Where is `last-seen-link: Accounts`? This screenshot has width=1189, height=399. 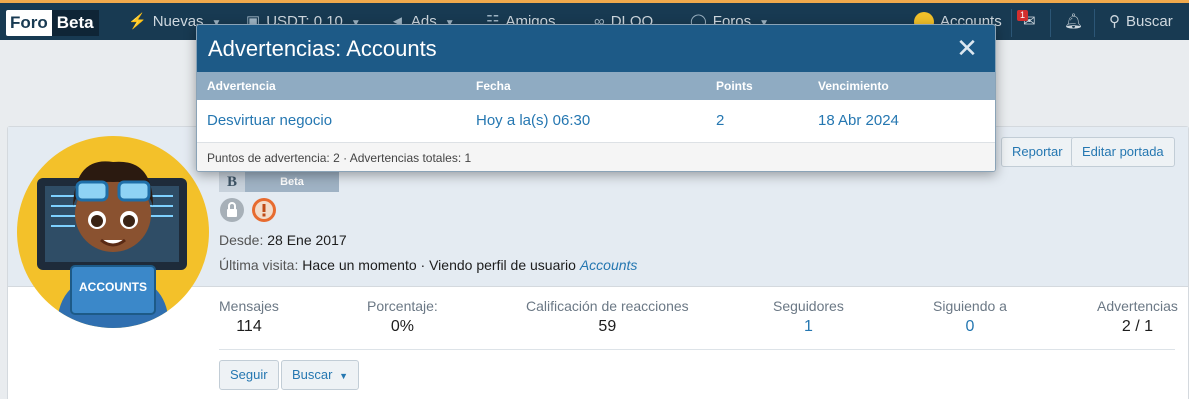 last-seen-link: Accounts is located at coordinates (609, 265).